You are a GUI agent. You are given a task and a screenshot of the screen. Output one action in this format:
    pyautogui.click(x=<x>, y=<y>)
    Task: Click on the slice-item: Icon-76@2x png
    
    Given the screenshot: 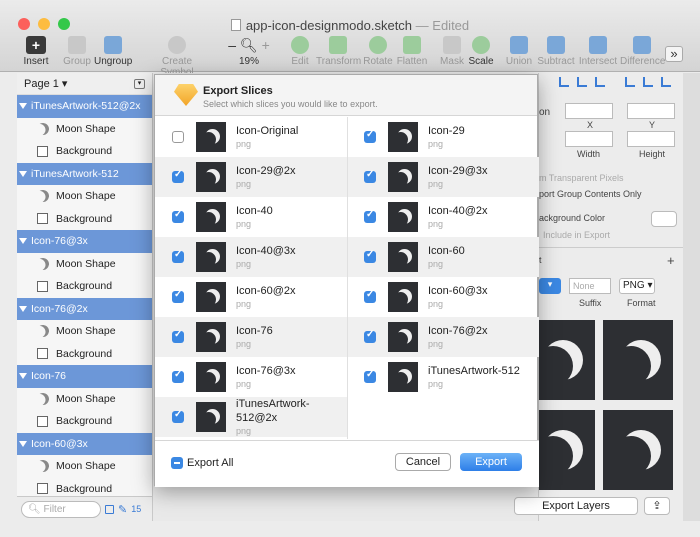 What is the action you would take?
    pyautogui.click(x=443, y=337)
    